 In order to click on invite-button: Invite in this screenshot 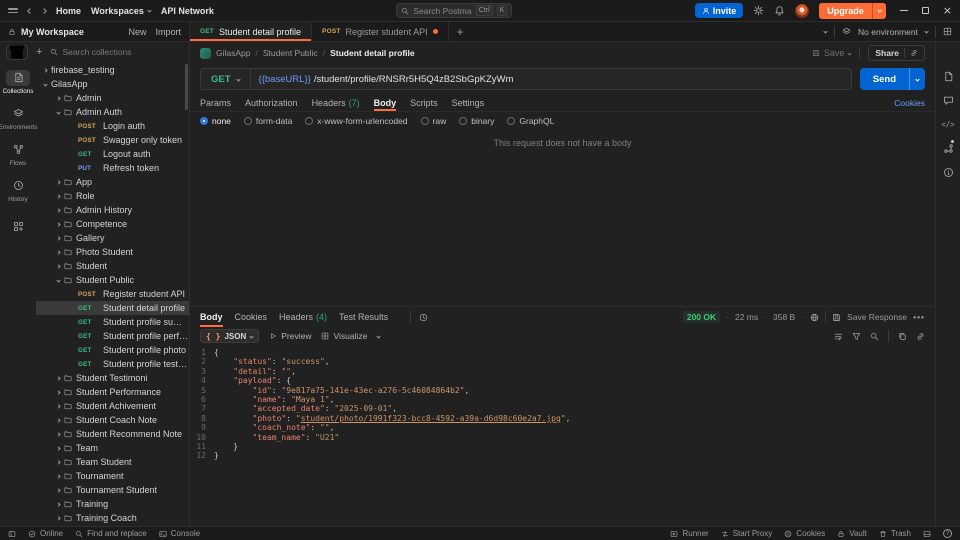, I will do `click(719, 10)`.